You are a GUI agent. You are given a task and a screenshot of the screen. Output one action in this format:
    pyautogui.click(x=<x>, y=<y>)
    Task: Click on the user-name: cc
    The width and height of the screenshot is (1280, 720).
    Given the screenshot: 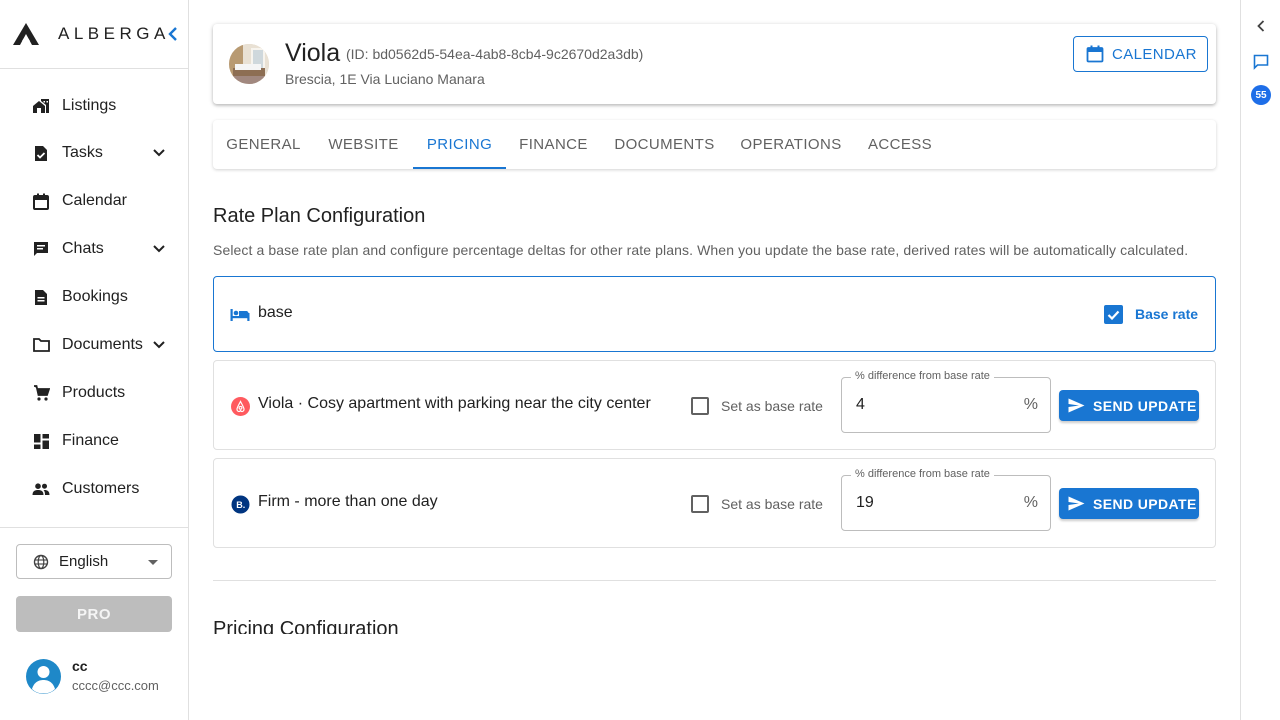 What is the action you would take?
    pyautogui.click(x=80, y=666)
    